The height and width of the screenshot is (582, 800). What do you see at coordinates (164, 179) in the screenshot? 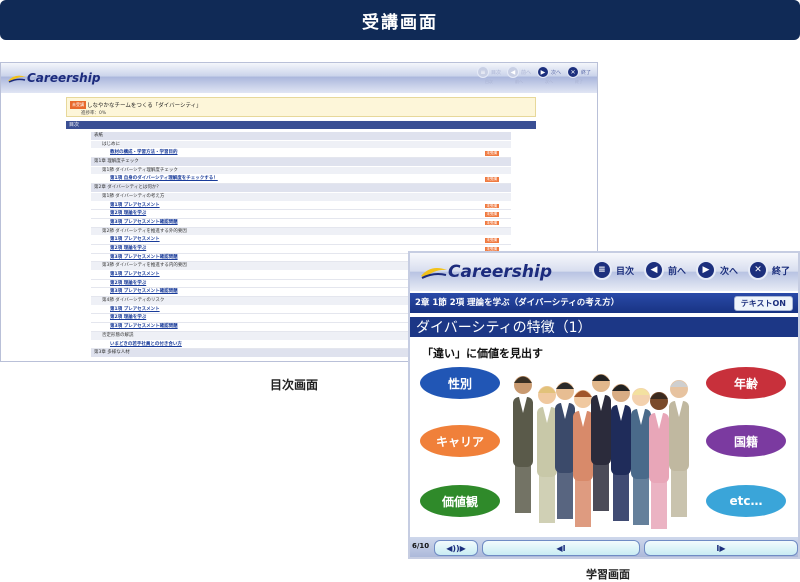
I see `toc-item-link: 第1項 自身のダイバーシティ理解度をチェックする！` at bounding box center [164, 179].